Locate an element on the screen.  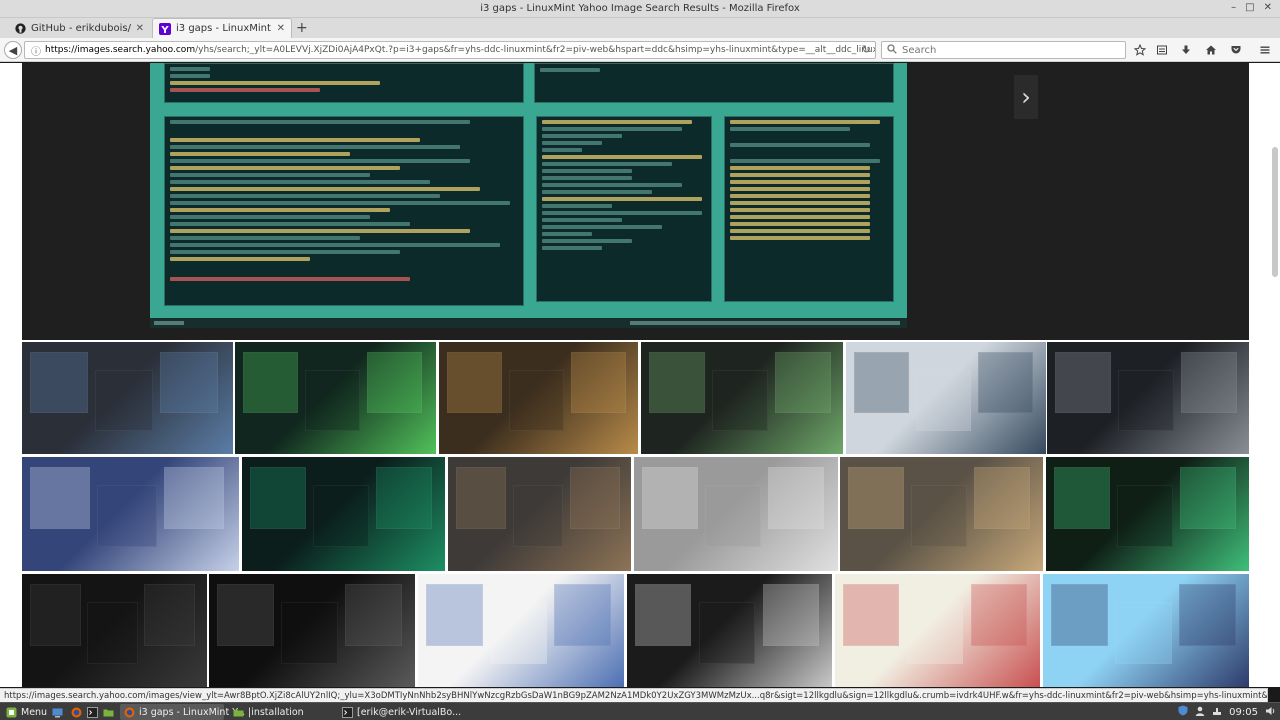
tab-github: GitHub - erikdubois/LinuxM ✕ is located at coordinates (79, 28).